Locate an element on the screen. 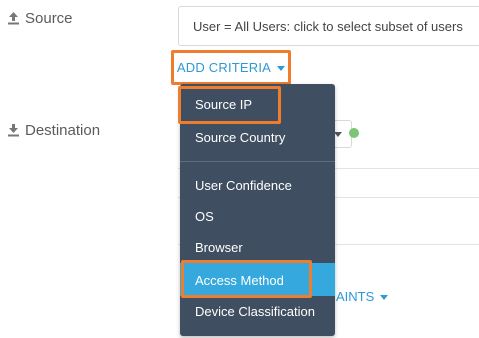  menu-item-os: OS is located at coordinates (257, 216).